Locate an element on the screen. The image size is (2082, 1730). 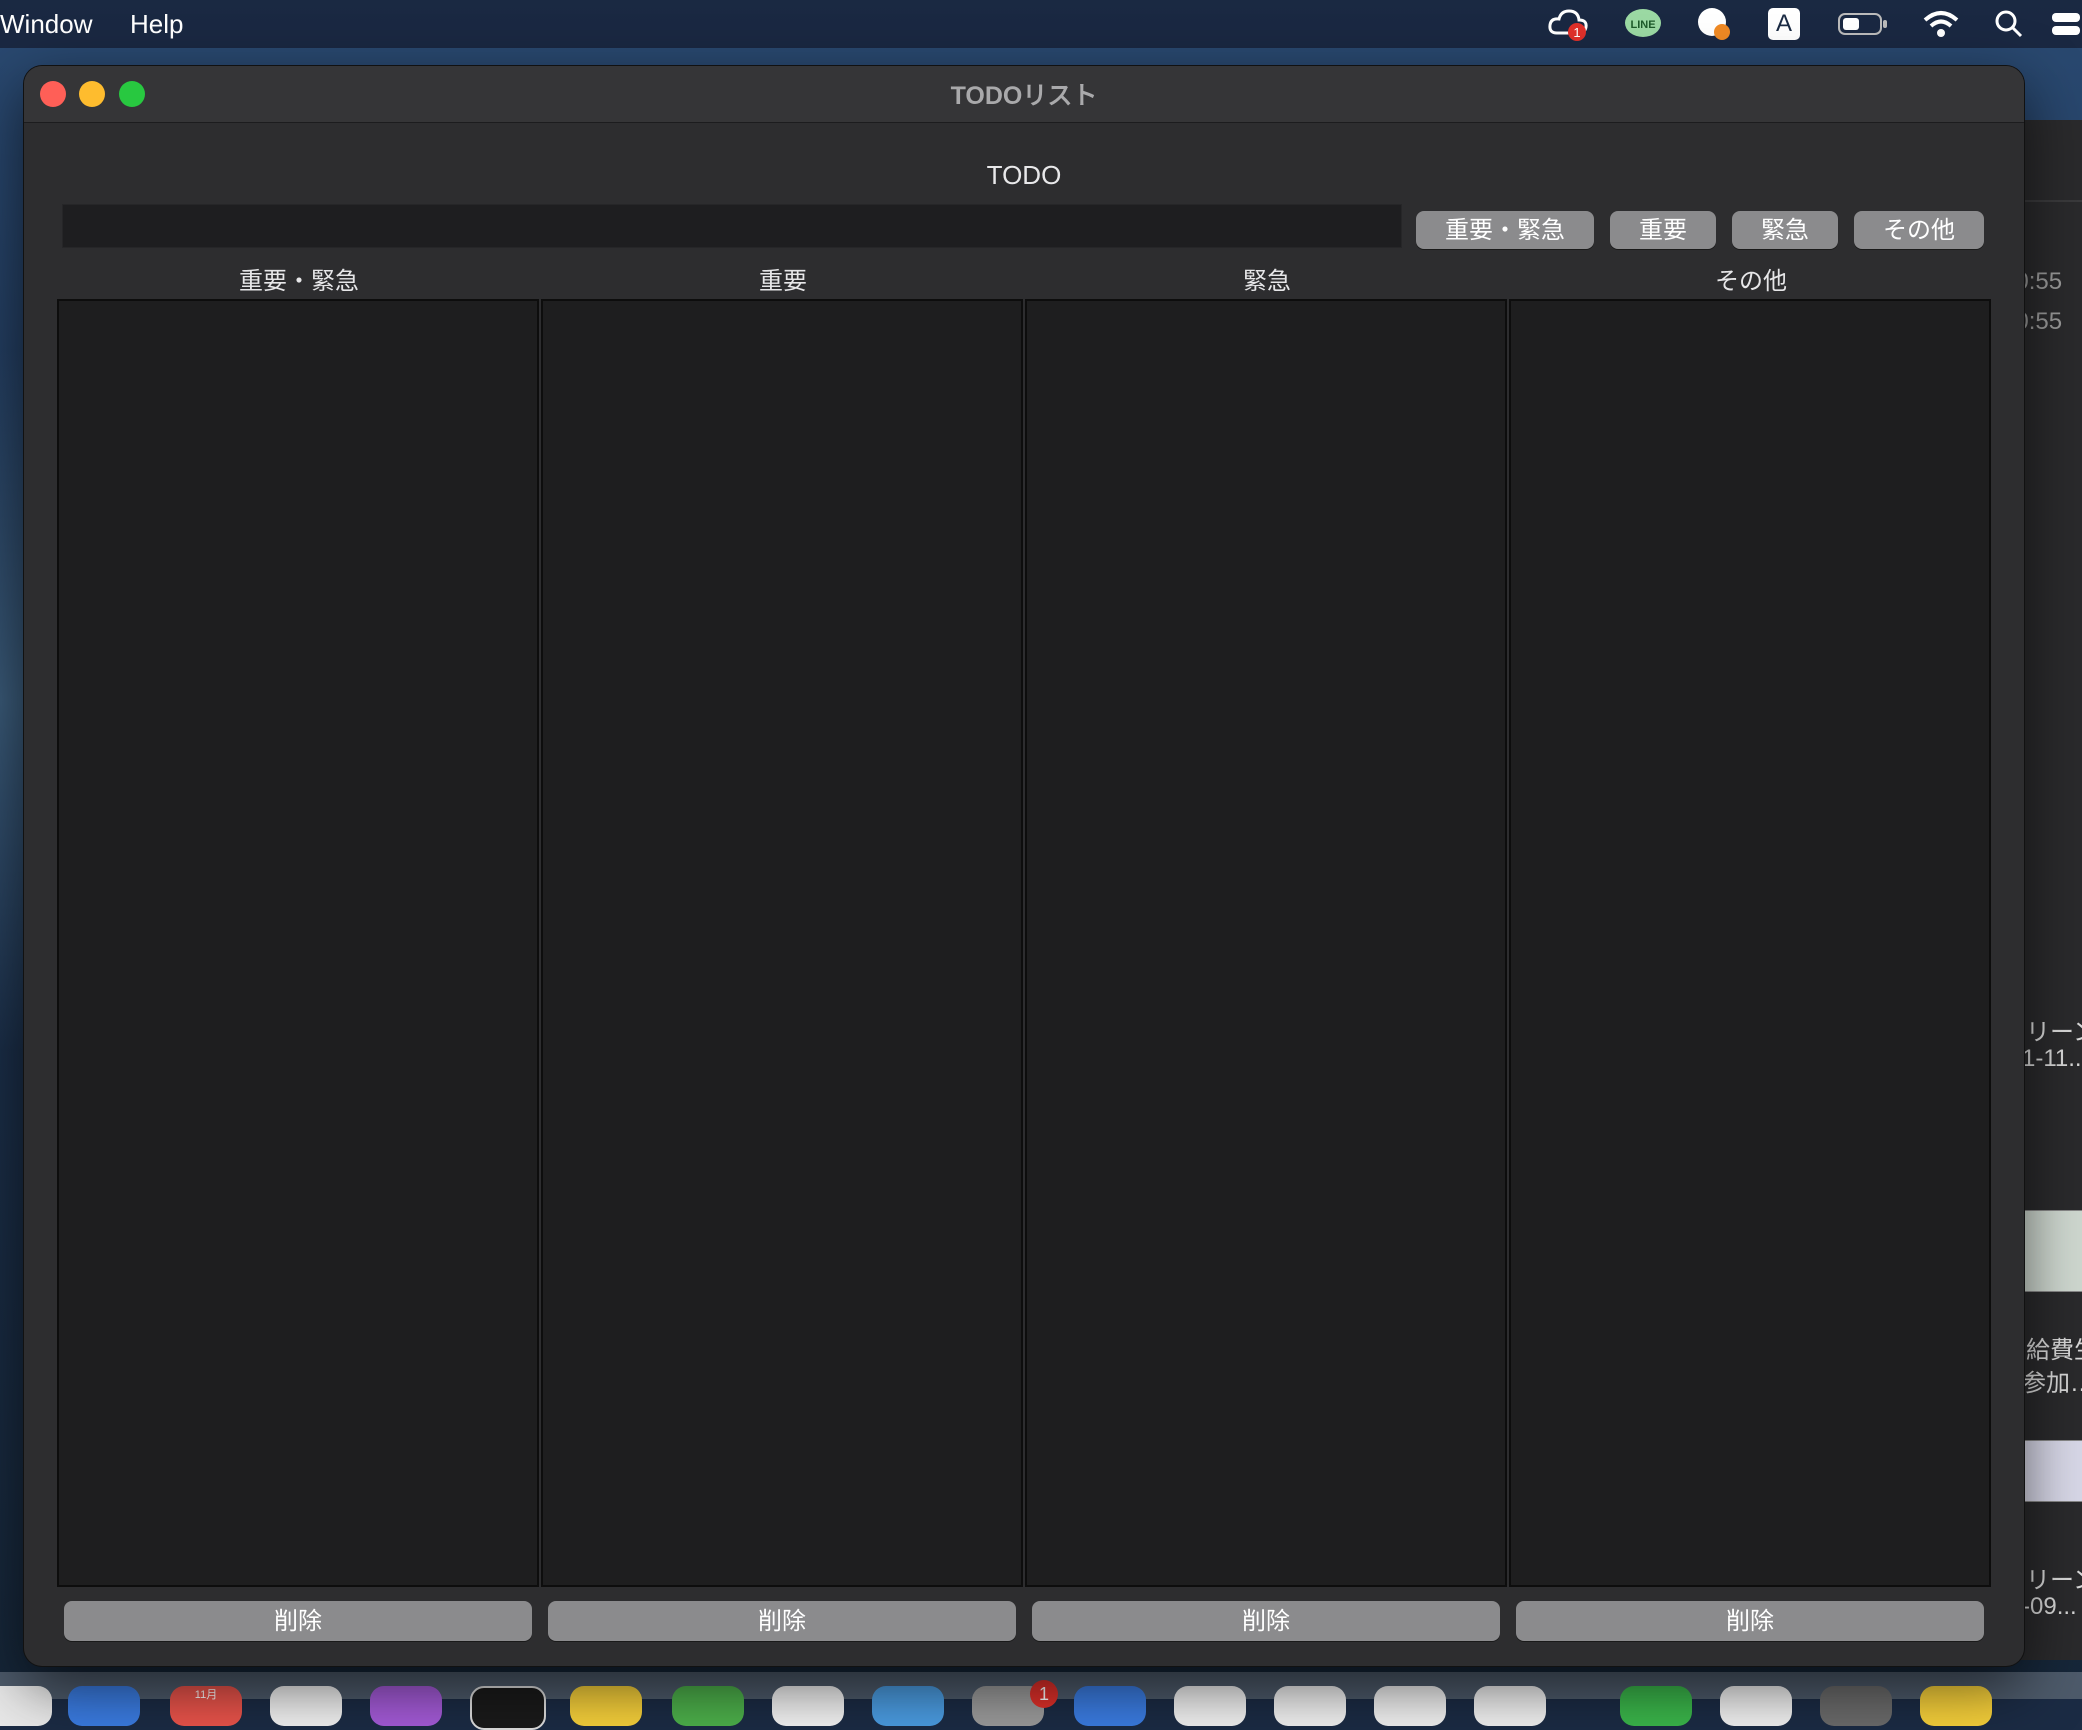
icloud-icon: 1 is located at coordinates (1568, 24).